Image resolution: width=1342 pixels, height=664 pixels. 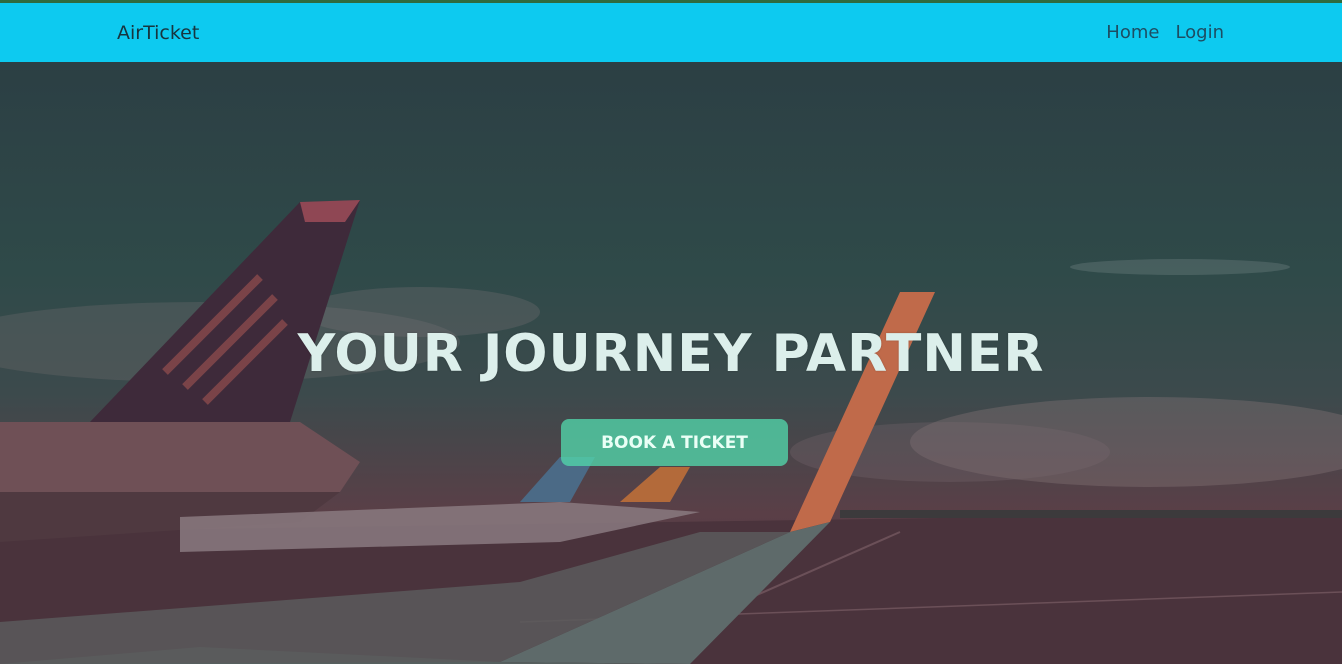 What do you see at coordinates (671, 32) in the screenshot?
I see `navbar: AirTicket Home Login` at bounding box center [671, 32].